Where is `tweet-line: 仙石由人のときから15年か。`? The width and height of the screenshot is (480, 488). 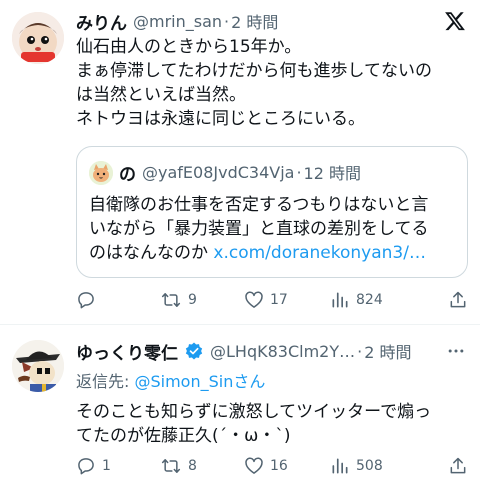
tweet-line: 仙石由人のときから15年か。 is located at coordinates (189, 47).